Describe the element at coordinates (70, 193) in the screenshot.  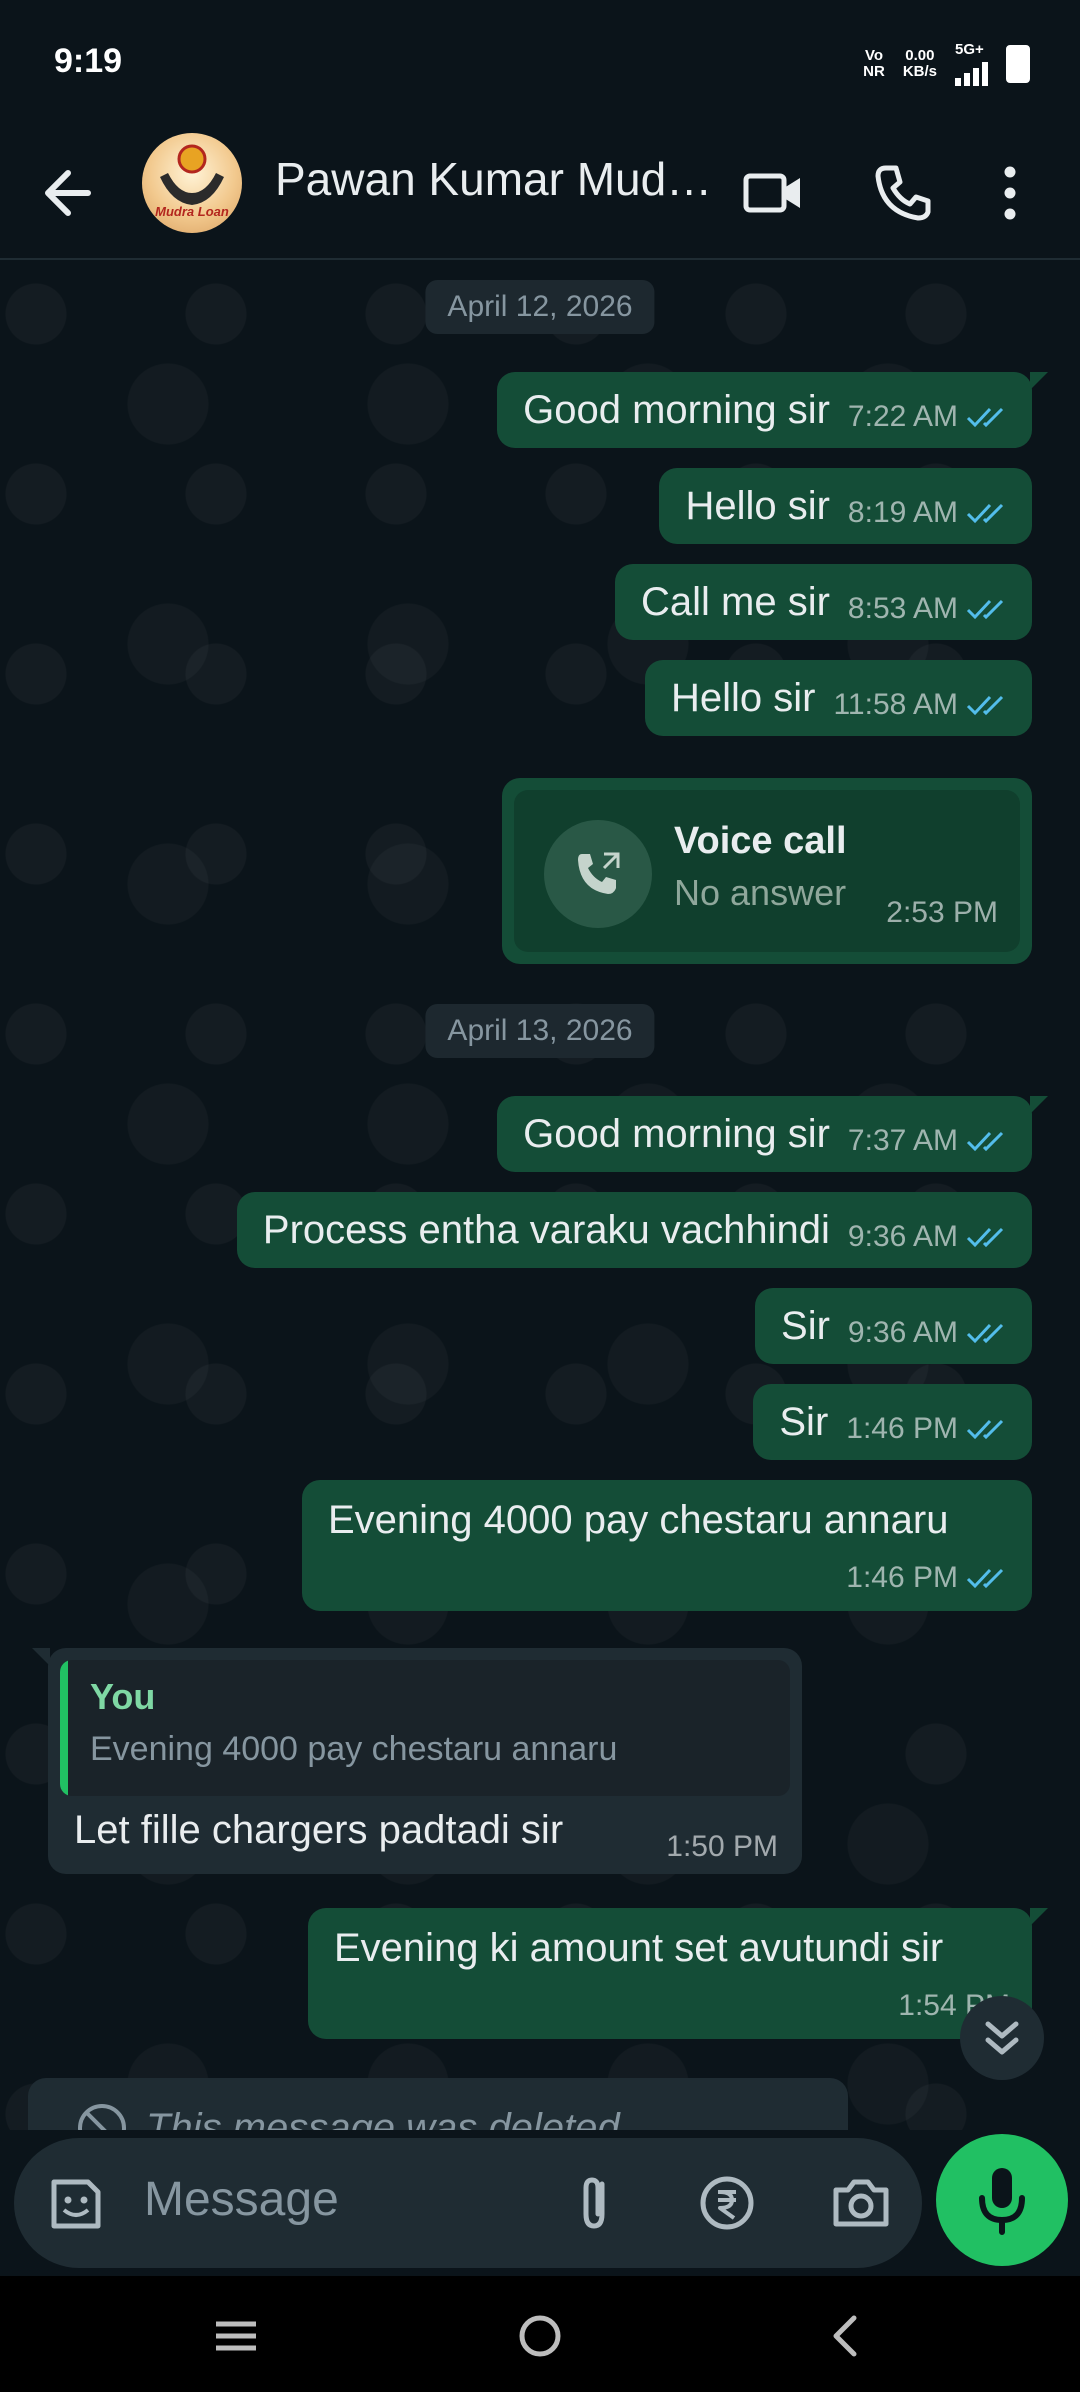
I see `back-arrow-icon` at that location.